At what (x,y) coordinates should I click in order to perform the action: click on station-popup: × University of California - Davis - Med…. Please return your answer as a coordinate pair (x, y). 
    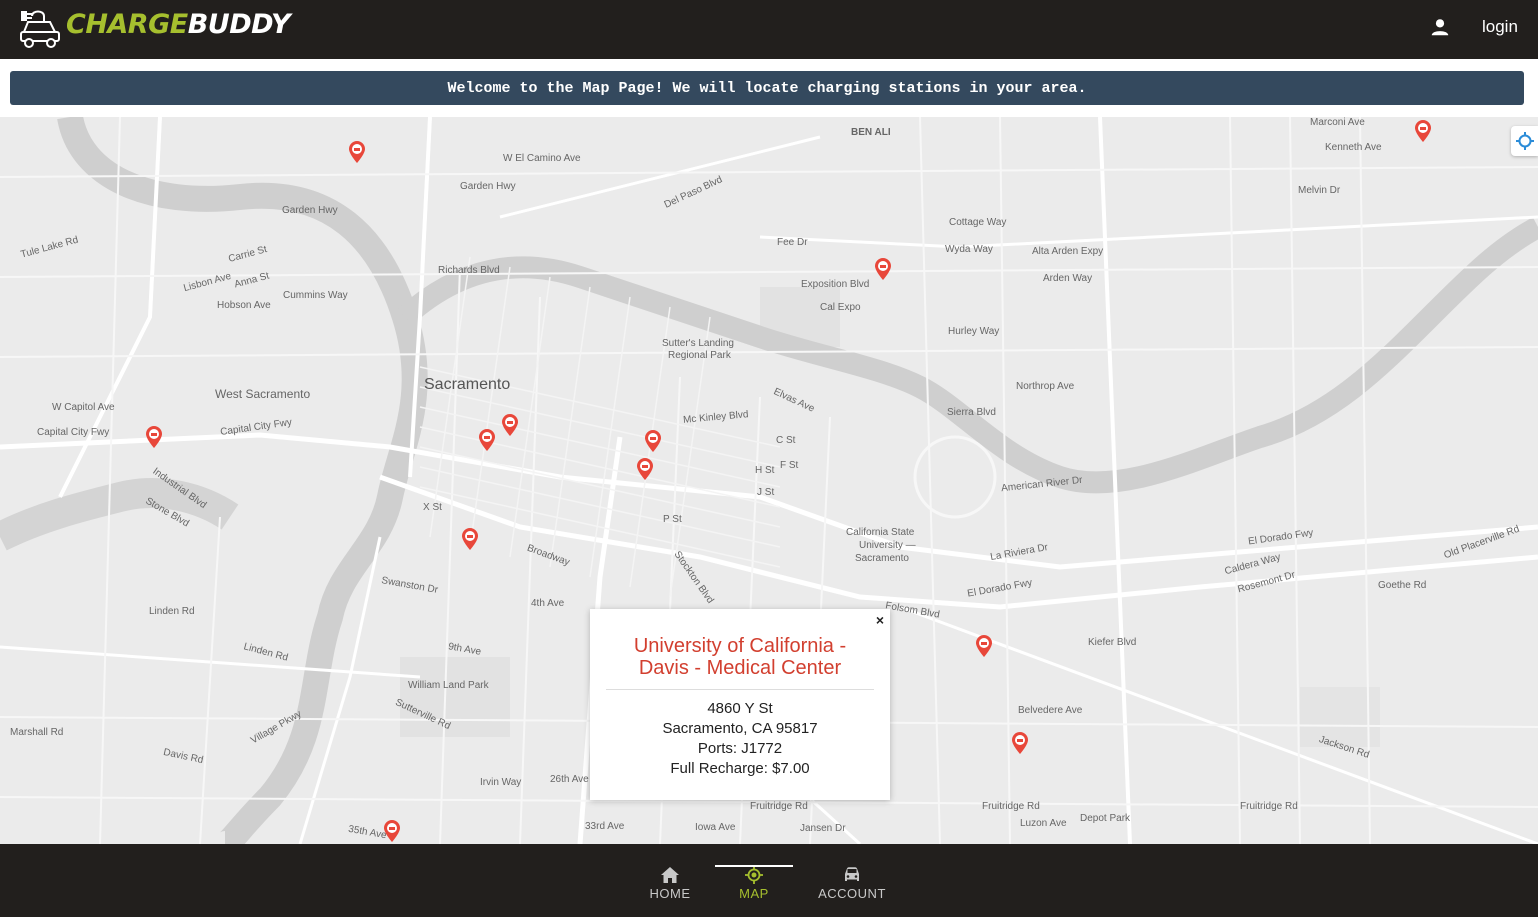
    Looking at the image, I should click on (740, 704).